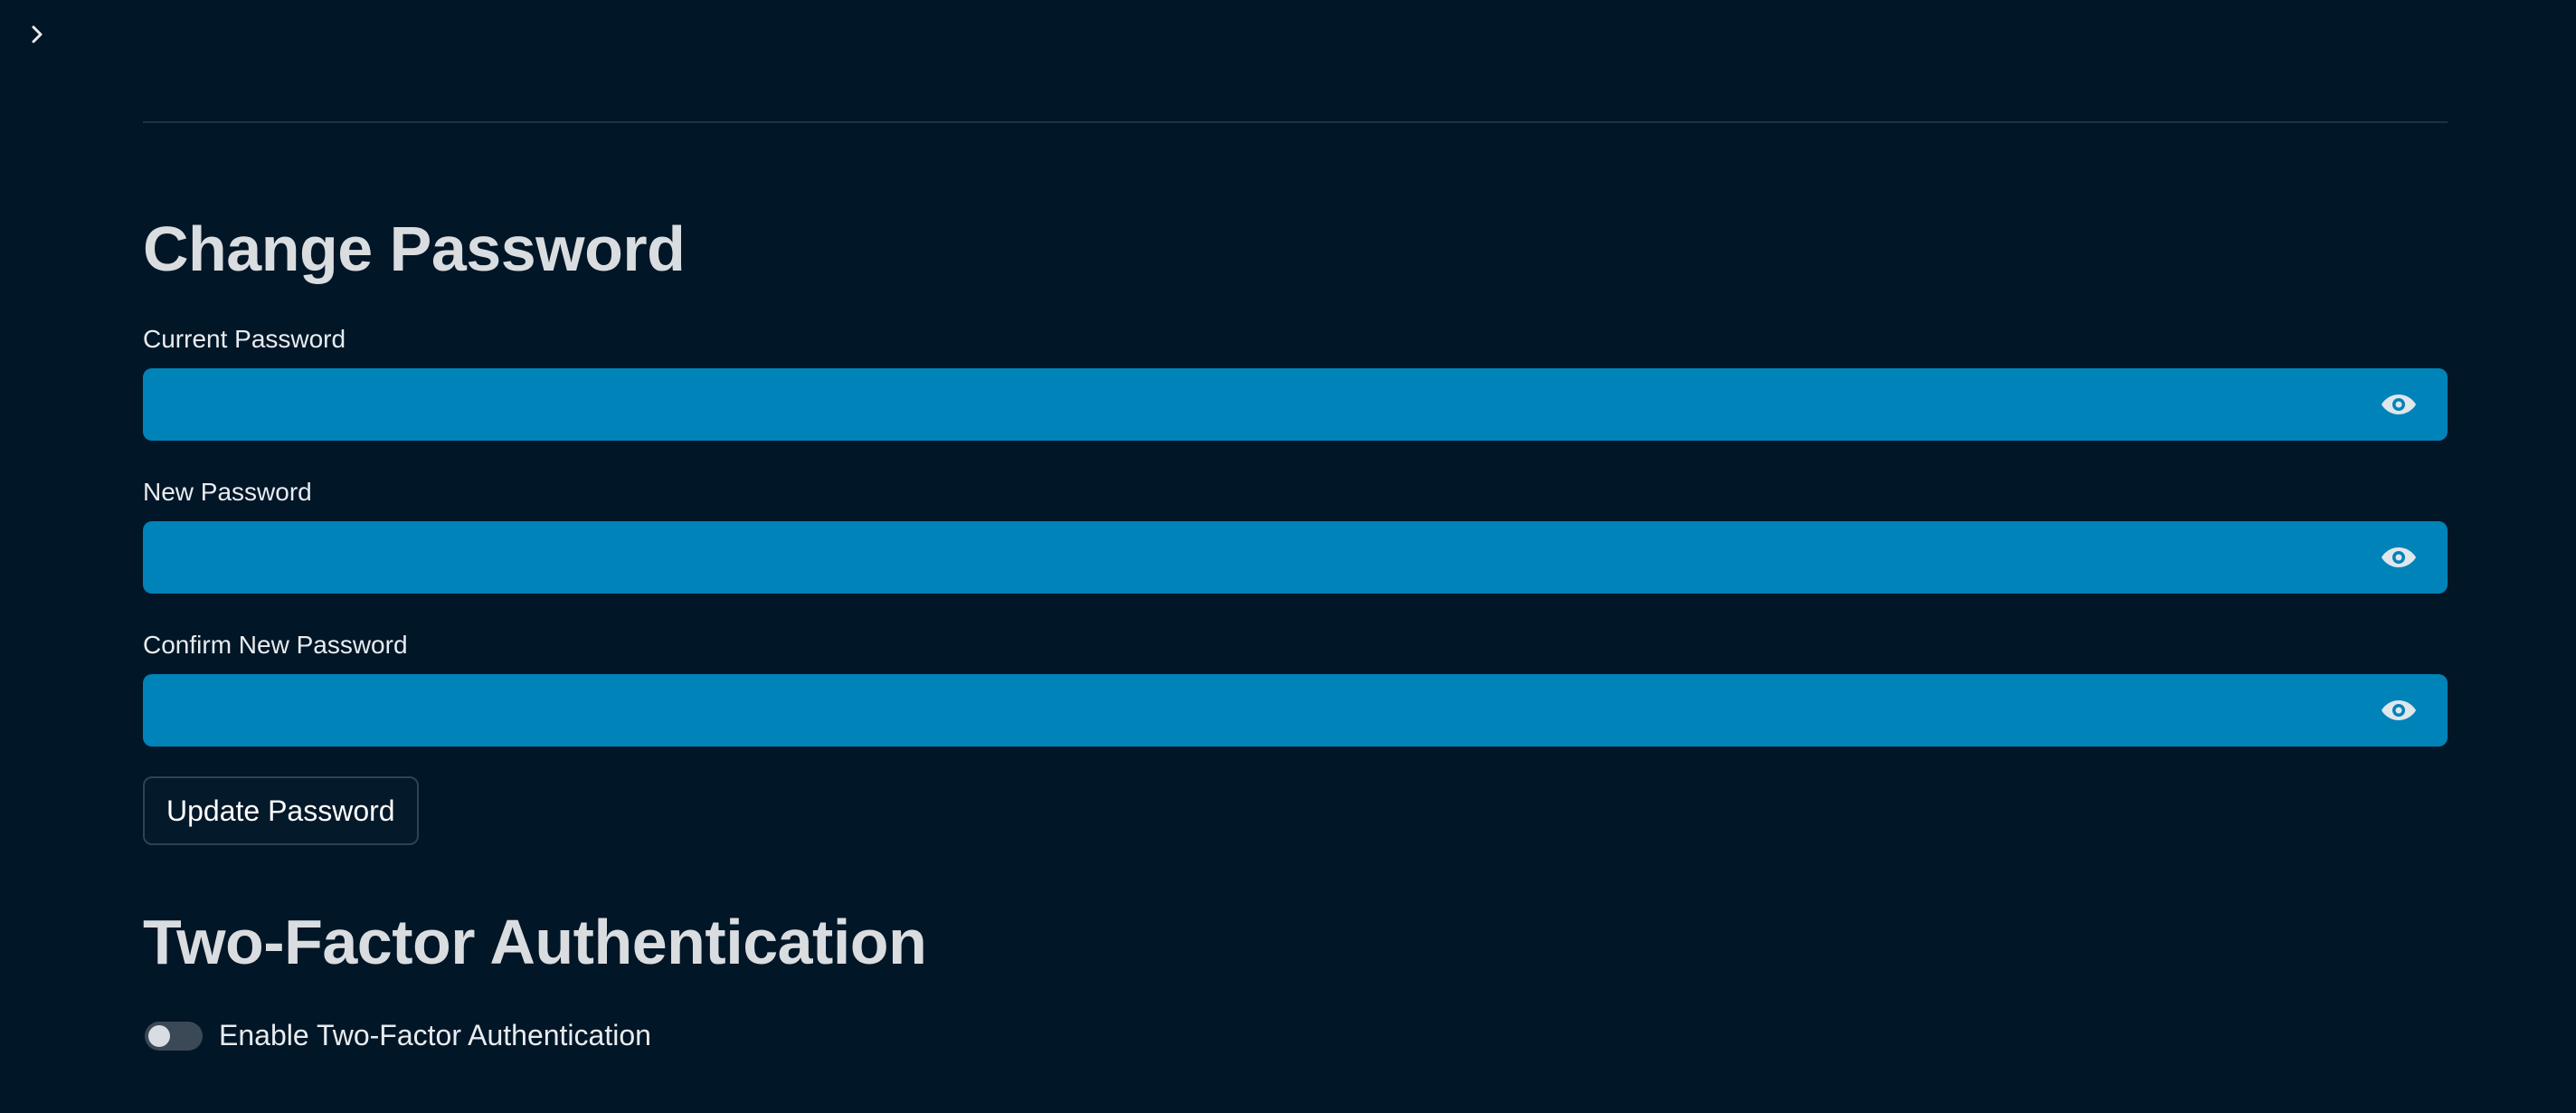 The height and width of the screenshot is (1113, 2576). I want to click on two-factor-heading: Two-Factor Authentication, so click(535, 942).